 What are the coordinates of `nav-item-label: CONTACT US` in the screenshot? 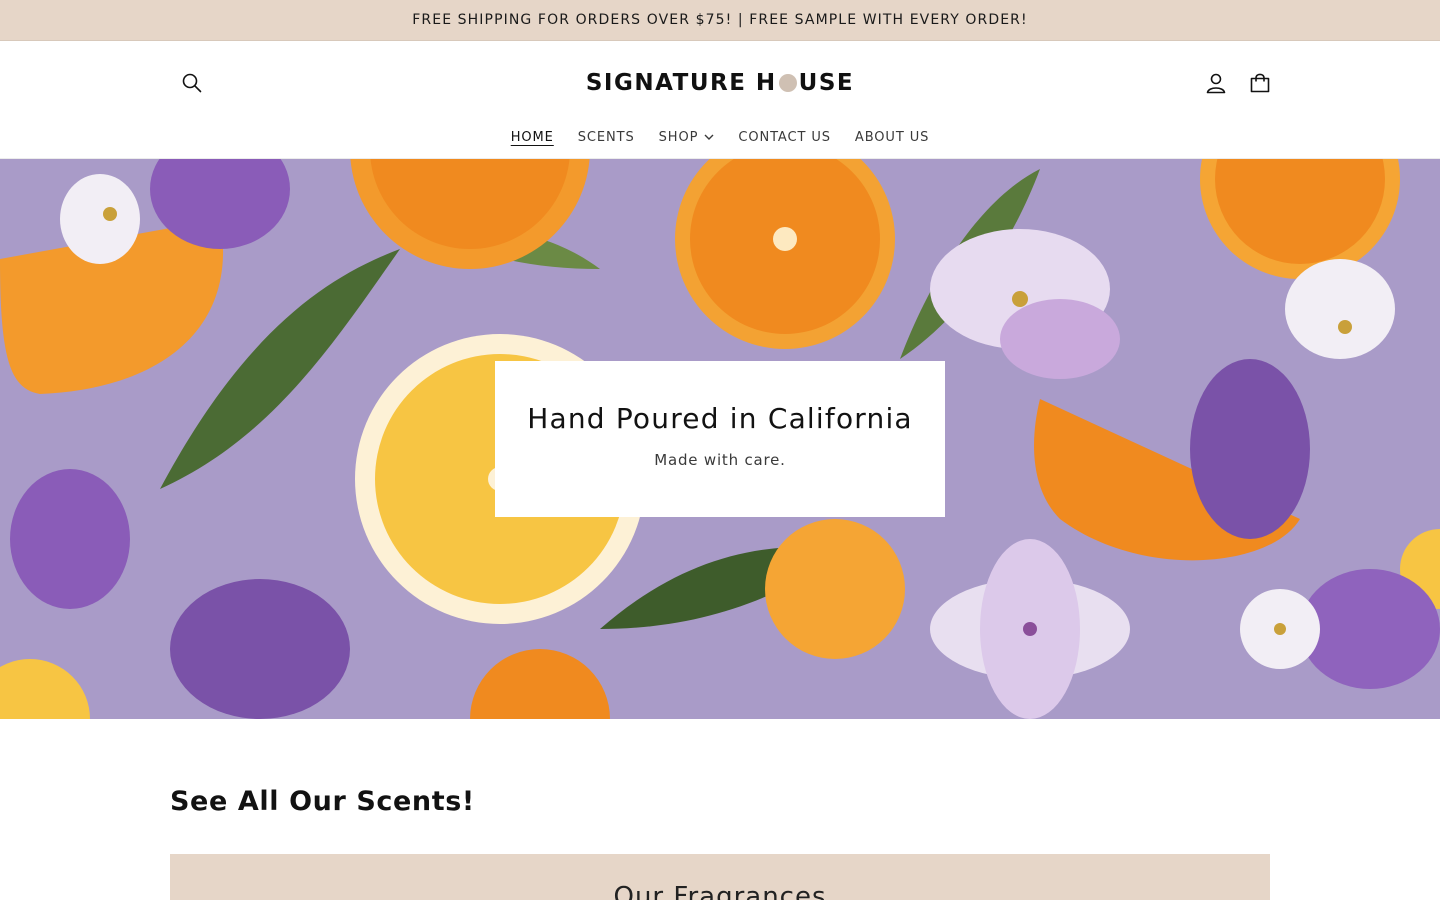 It's located at (784, 137).